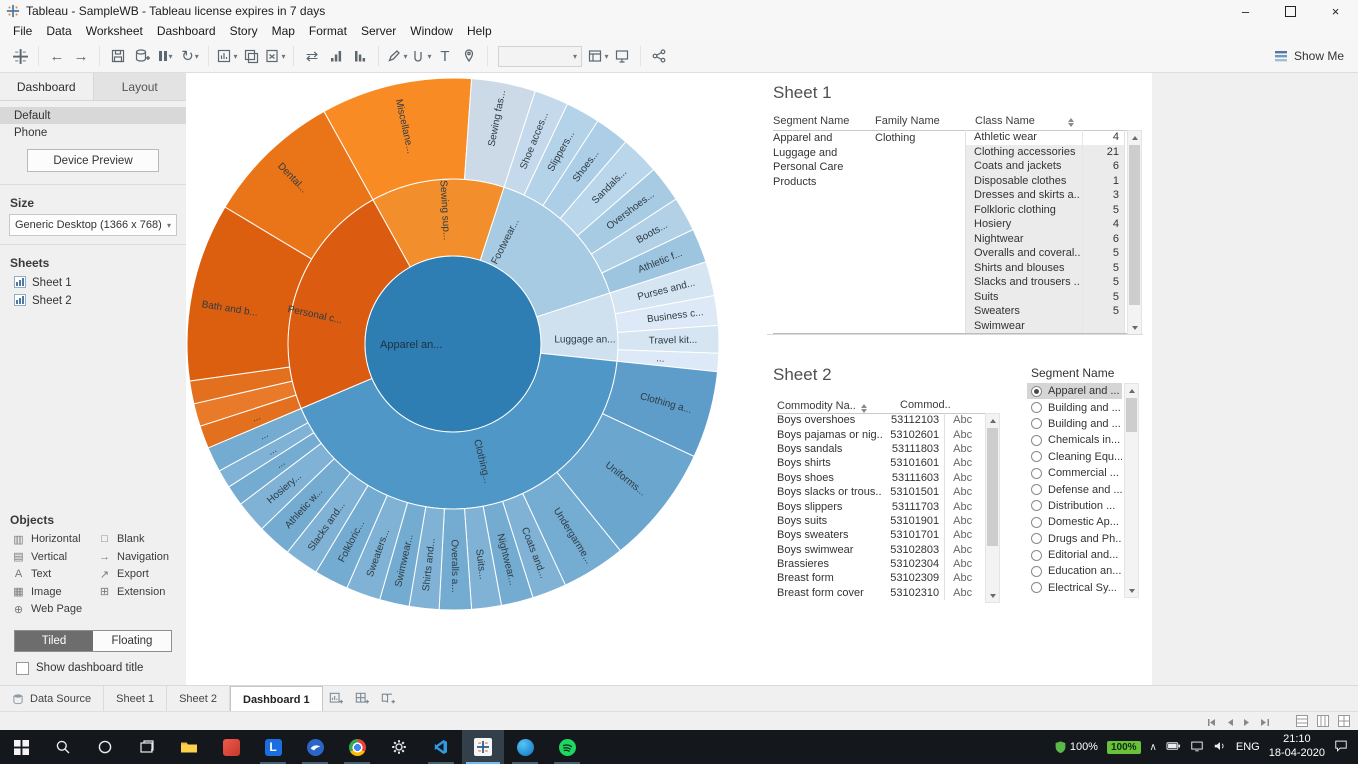 Image resolution: width=1358 pixels, height=764 pixels. What do you see at coordinates (315, 747) in the screenshot?
I see `thunderbird-button` at bounding box center [315, 747].